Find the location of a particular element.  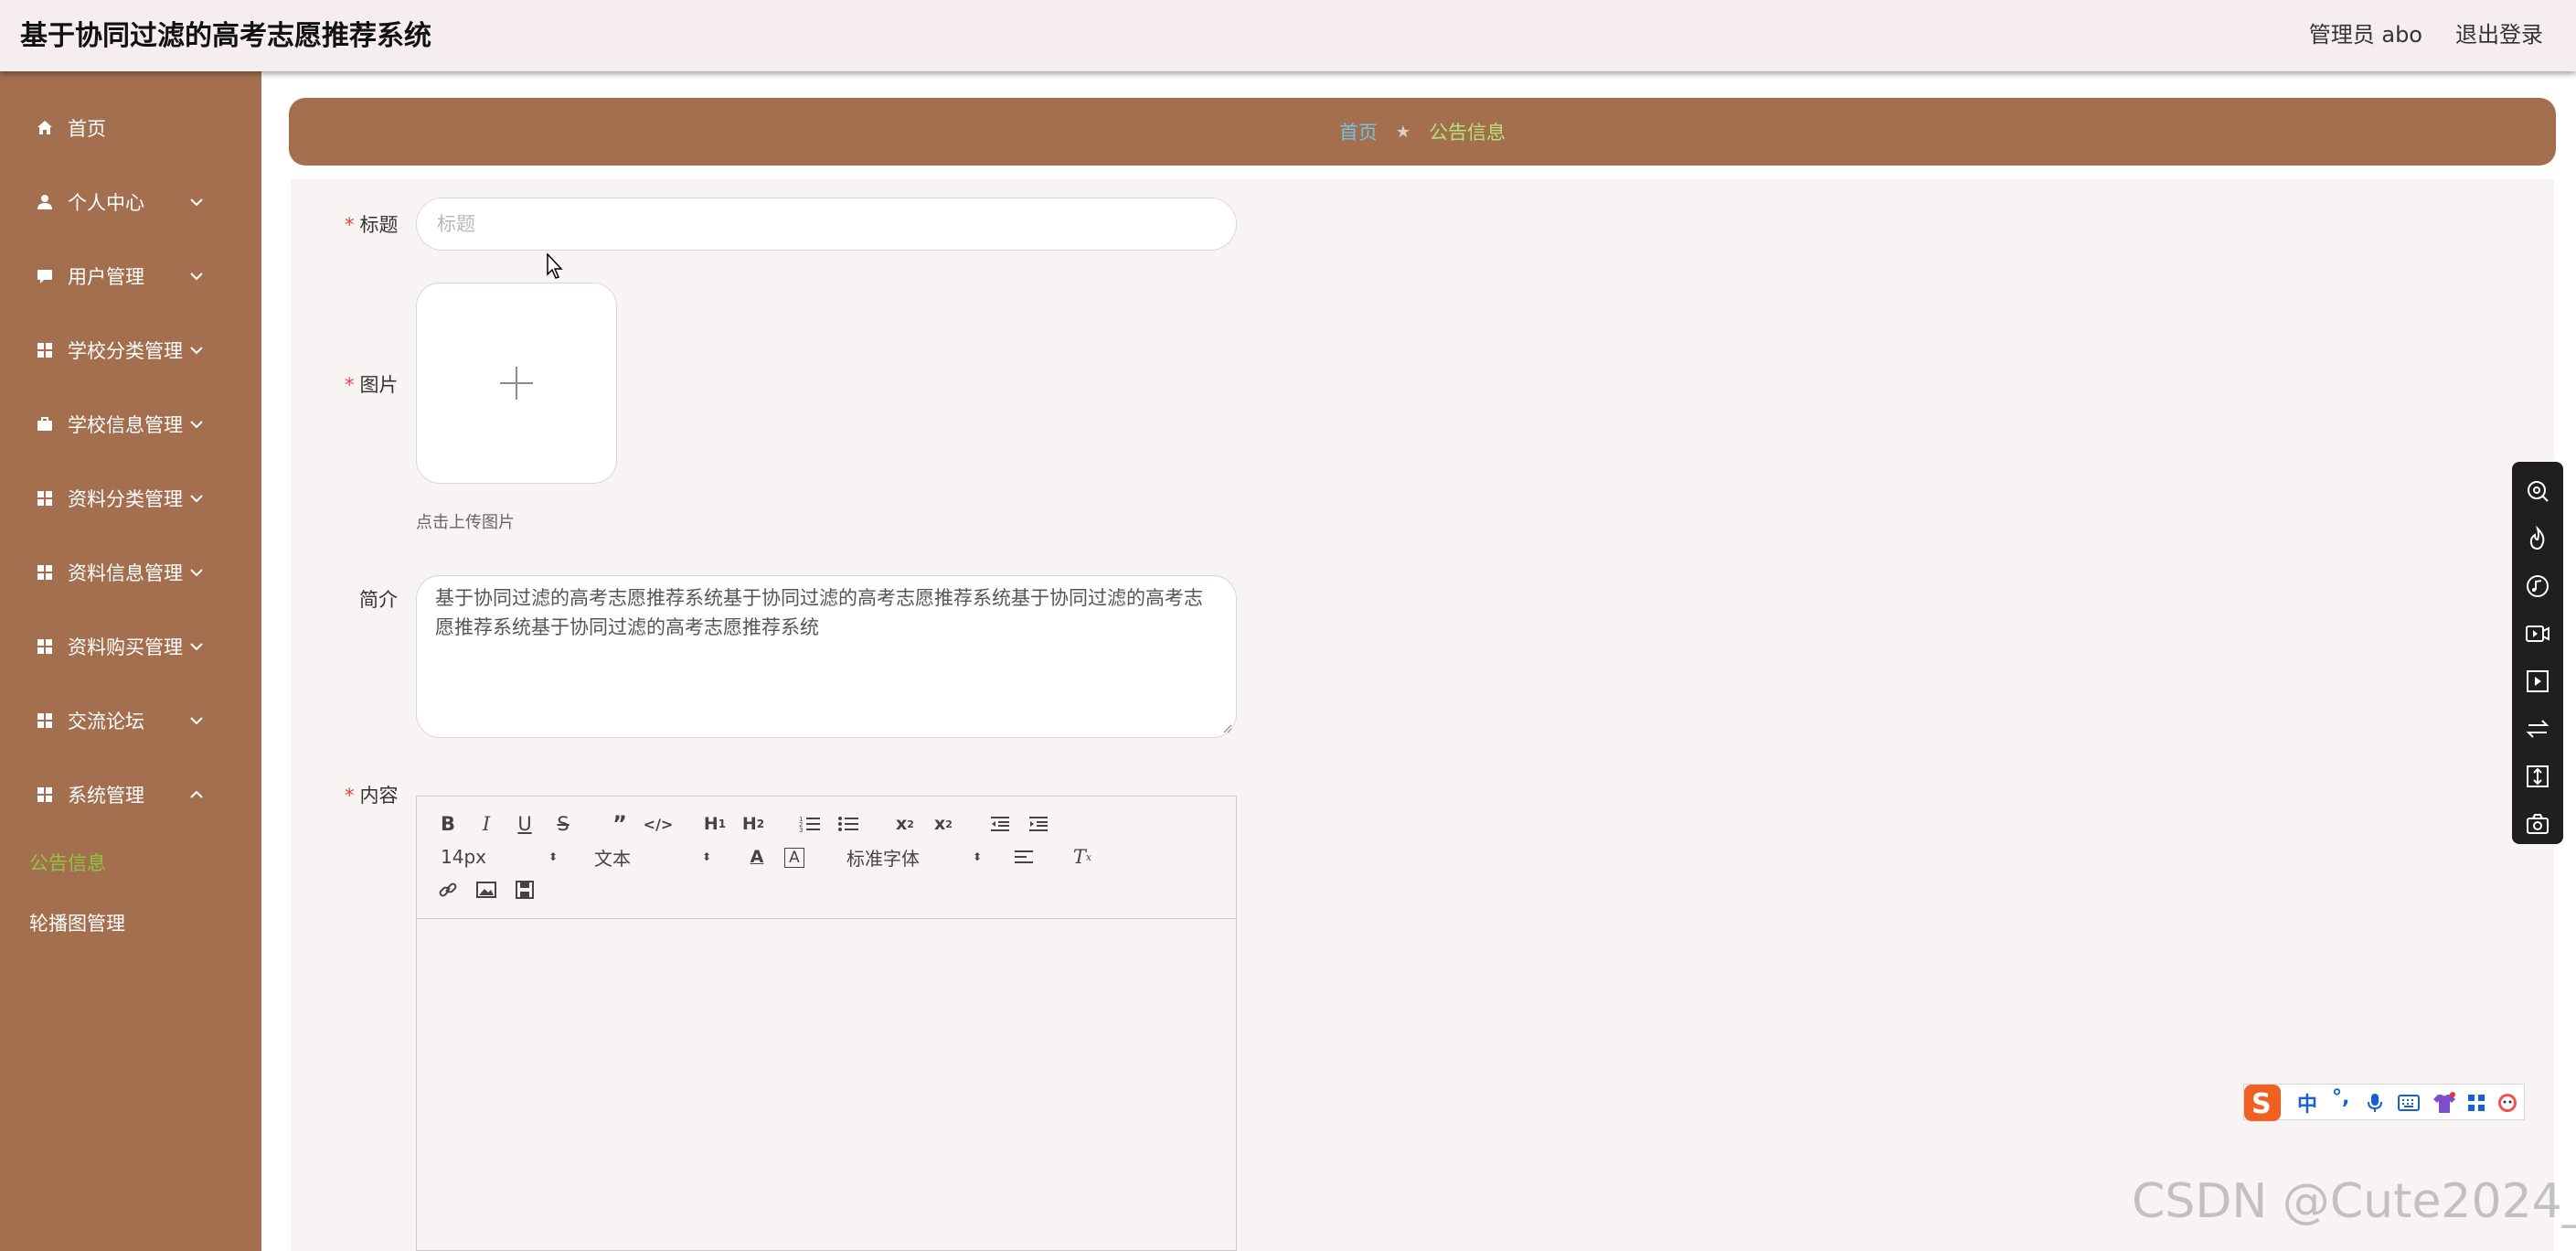

sidebar-item-system: 系统管理 is located at coordinates (130, 794).